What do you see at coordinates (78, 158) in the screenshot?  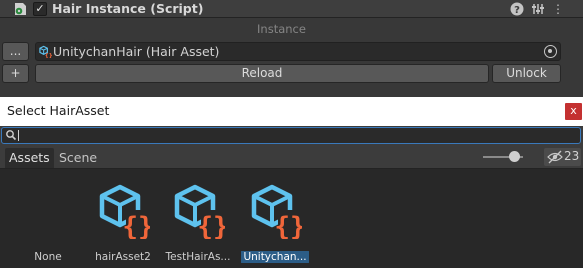 I see `tab-scene: Scene` at bounding box center [78, 158].